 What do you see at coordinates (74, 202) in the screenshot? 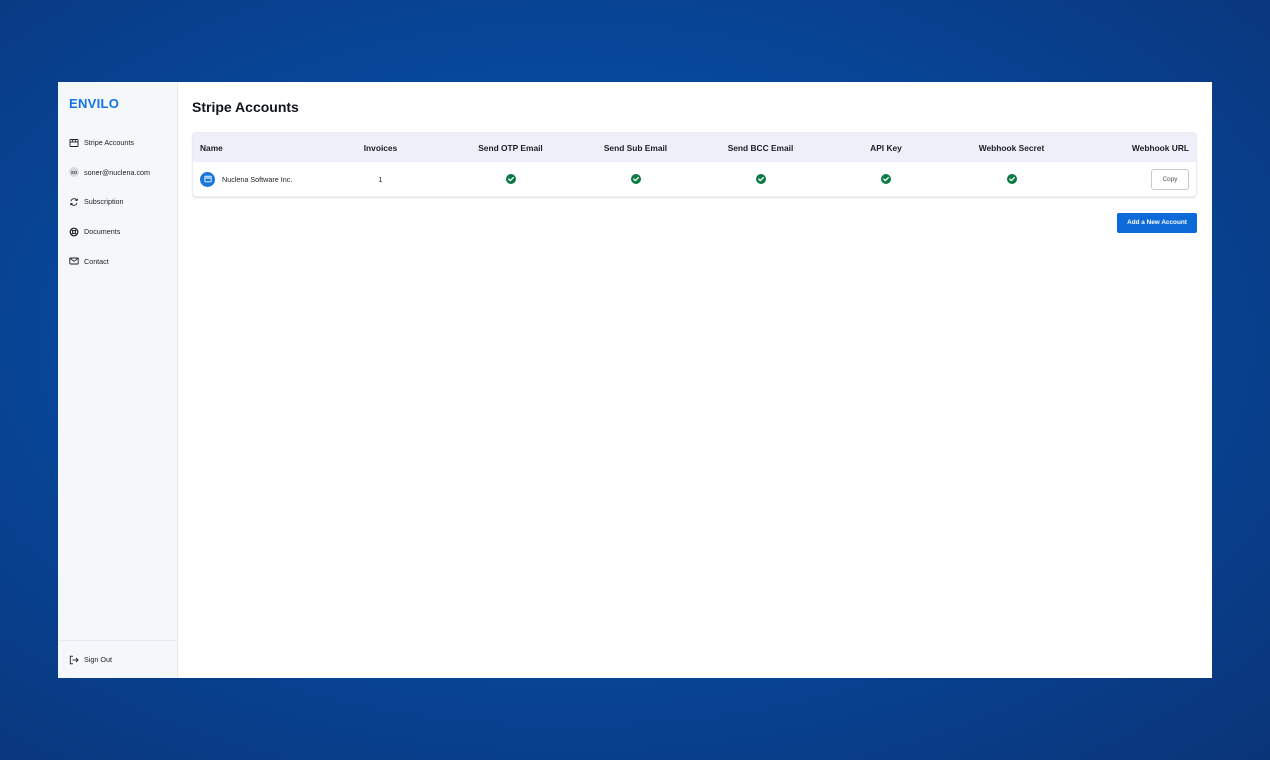
I see `refresh-icon` at bounding box center [74, 202].